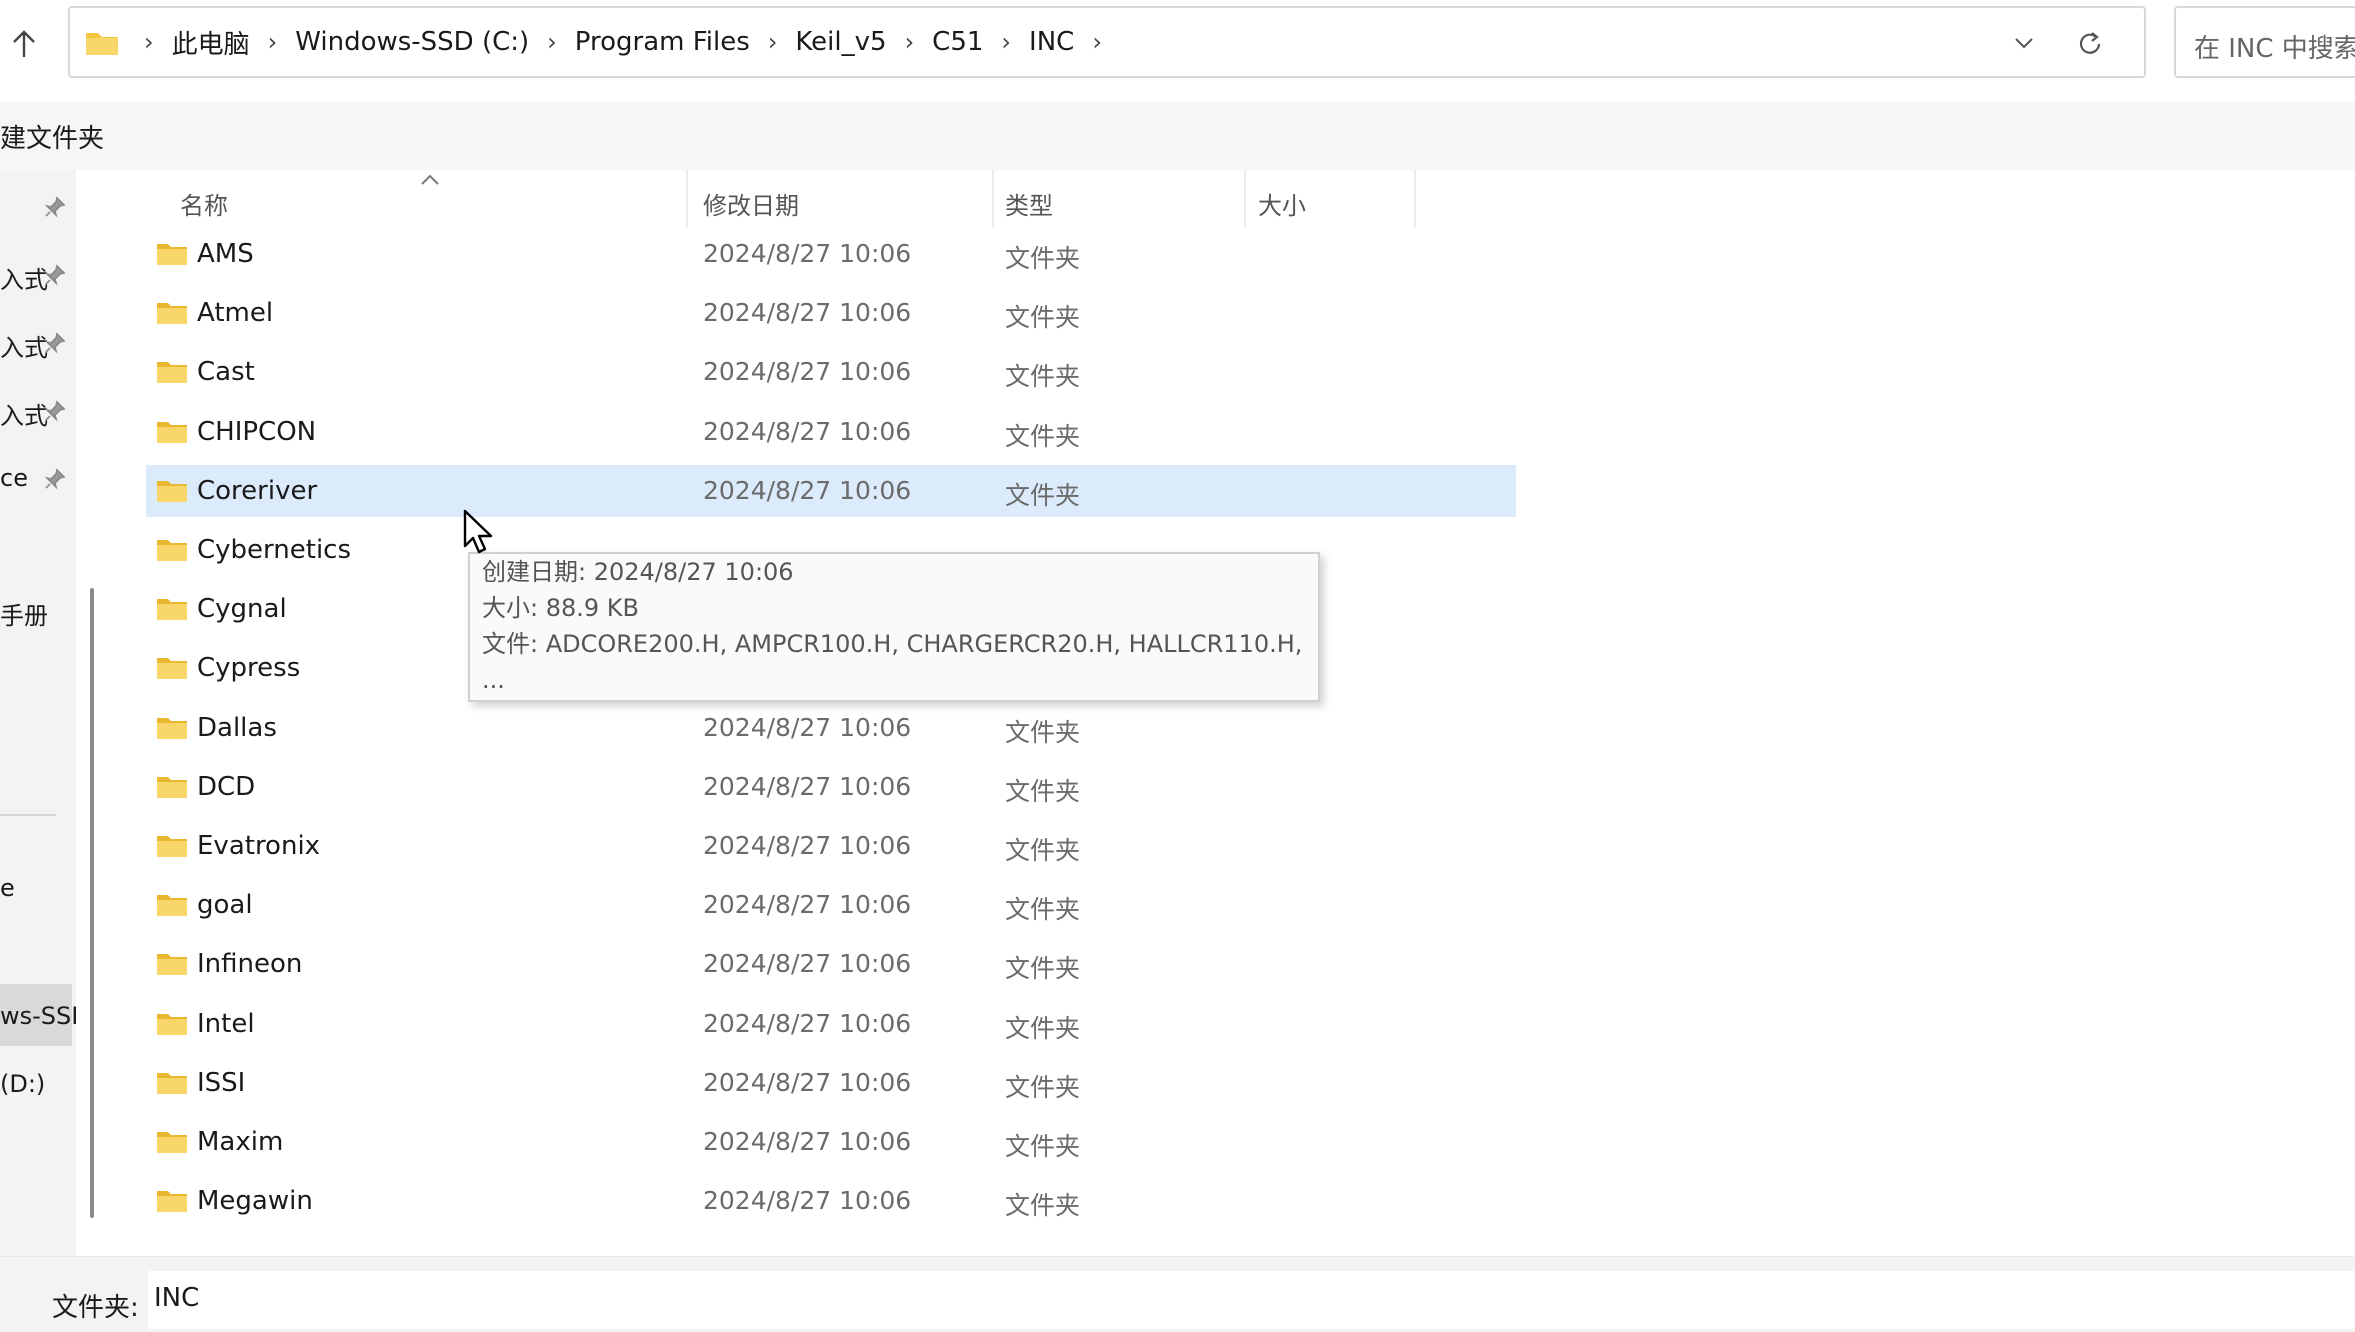  What do you see at coordinates (250, 964) in the screenshot?
I see `row-name: Infineon` at bounding box center [250, 964].